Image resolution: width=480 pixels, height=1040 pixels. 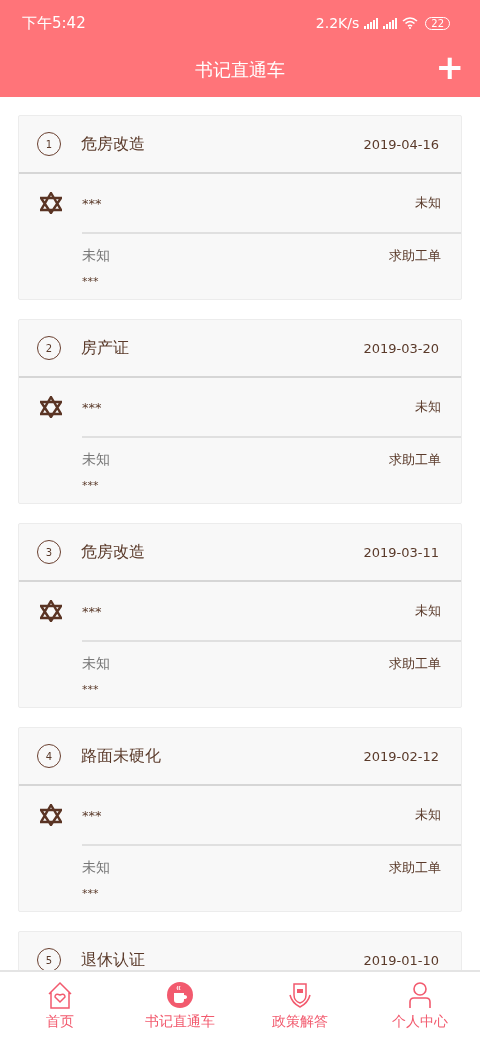 I want to click on status-time: 下午5:42, so click(x=54, y=23).